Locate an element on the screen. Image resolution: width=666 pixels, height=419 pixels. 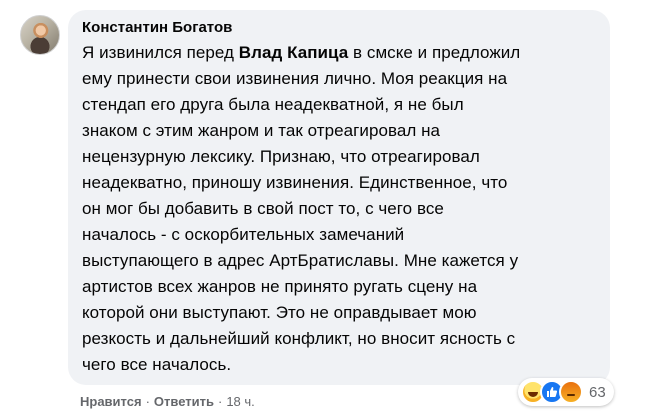
reply-button: Ответить is located at coordinates (184, 402).